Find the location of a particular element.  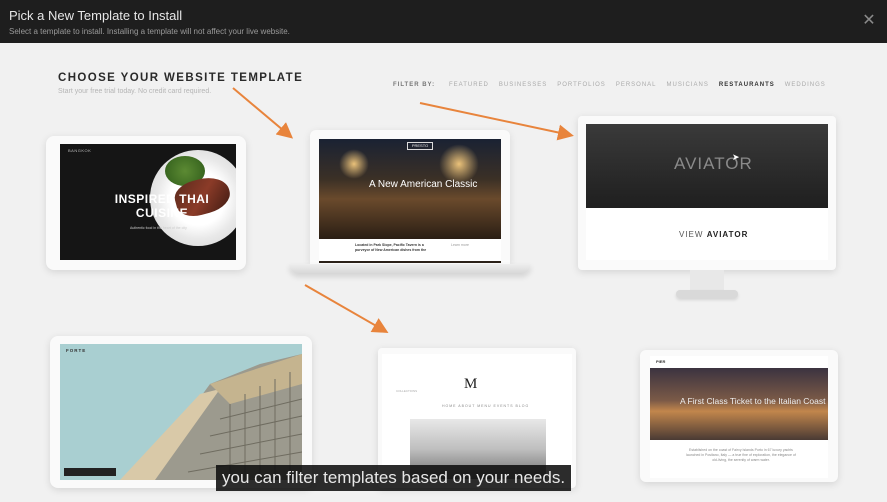

monitor-stand is located at coordinates (707, 281).